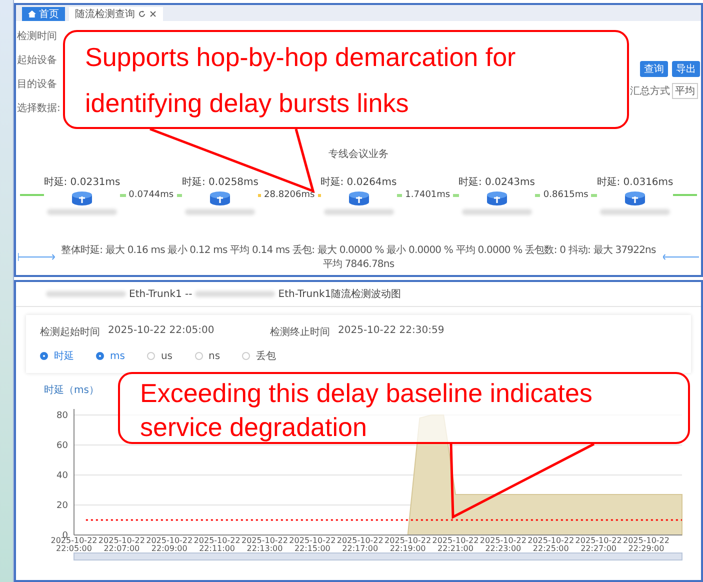 The width and height of the screenshot is (703, 582). Describe the element at coordinates (408, 544) in the screenshot. I see `axis-tick-label: 2025-10-22 22:19:00` at that location.